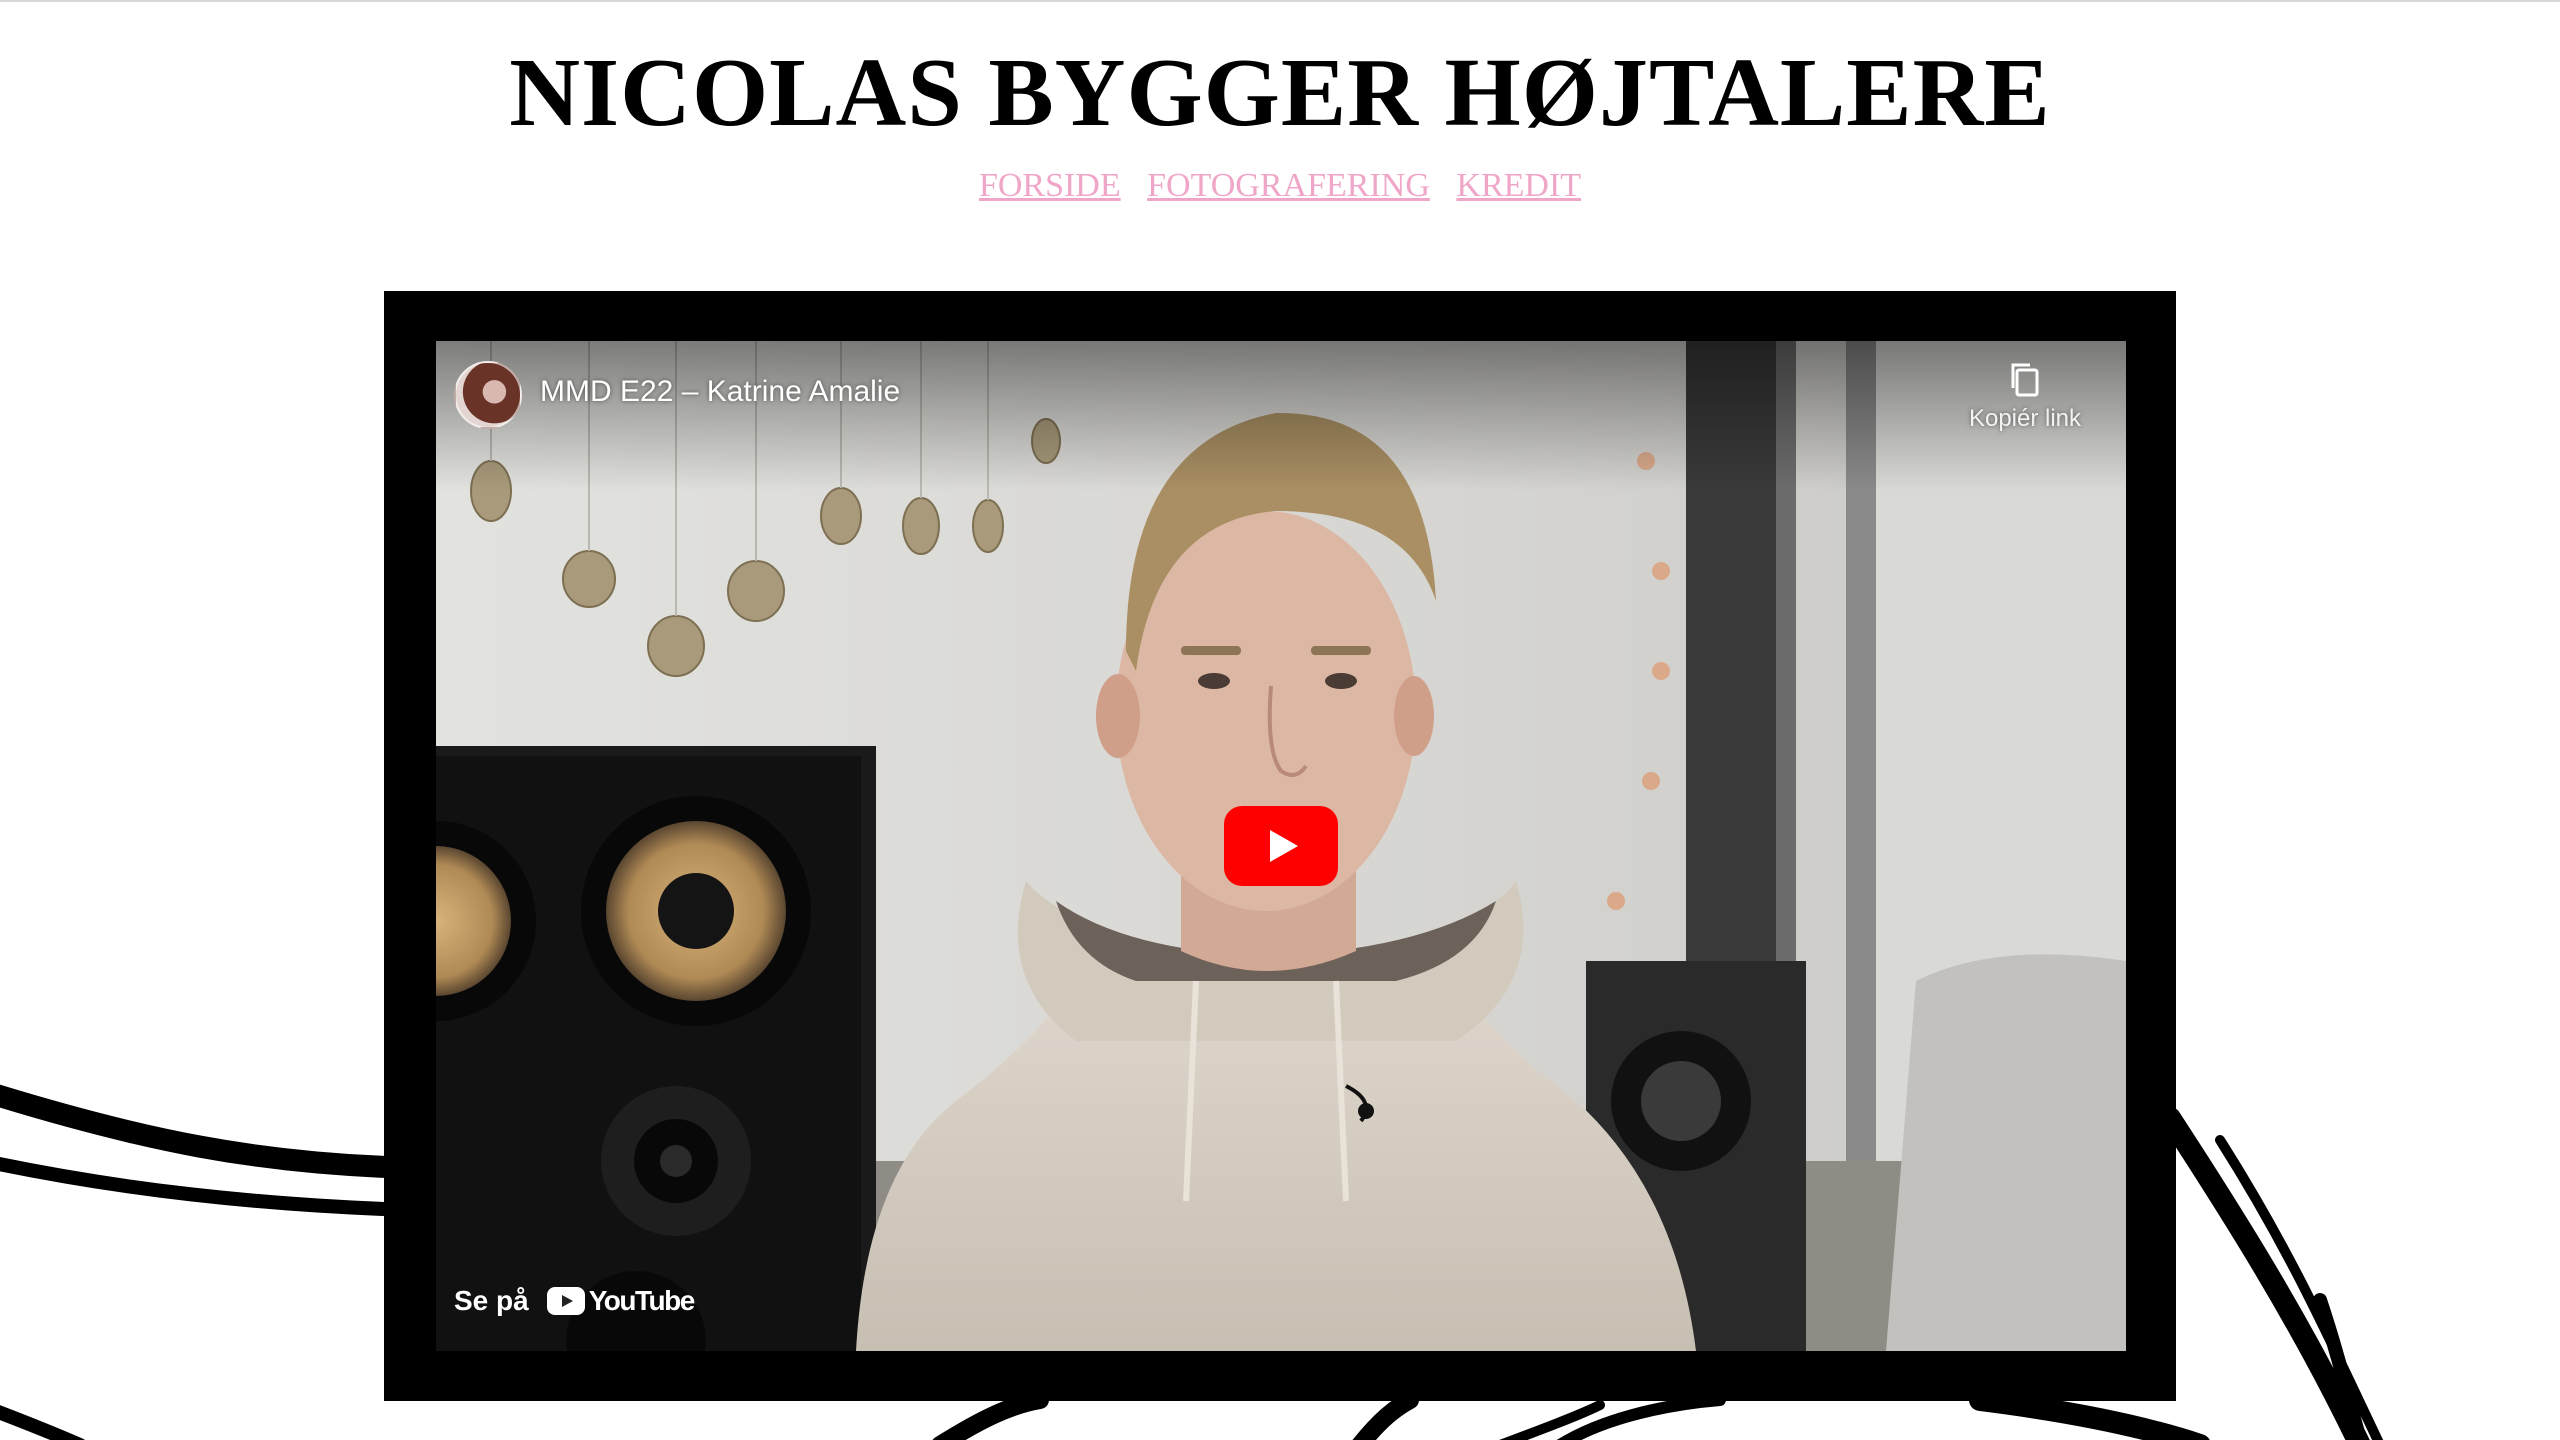 The image size is (2560, 1440). Describe the element at coordinates (565, 1301) in the screenshot. I see `youtube-logo-icon` at that location.